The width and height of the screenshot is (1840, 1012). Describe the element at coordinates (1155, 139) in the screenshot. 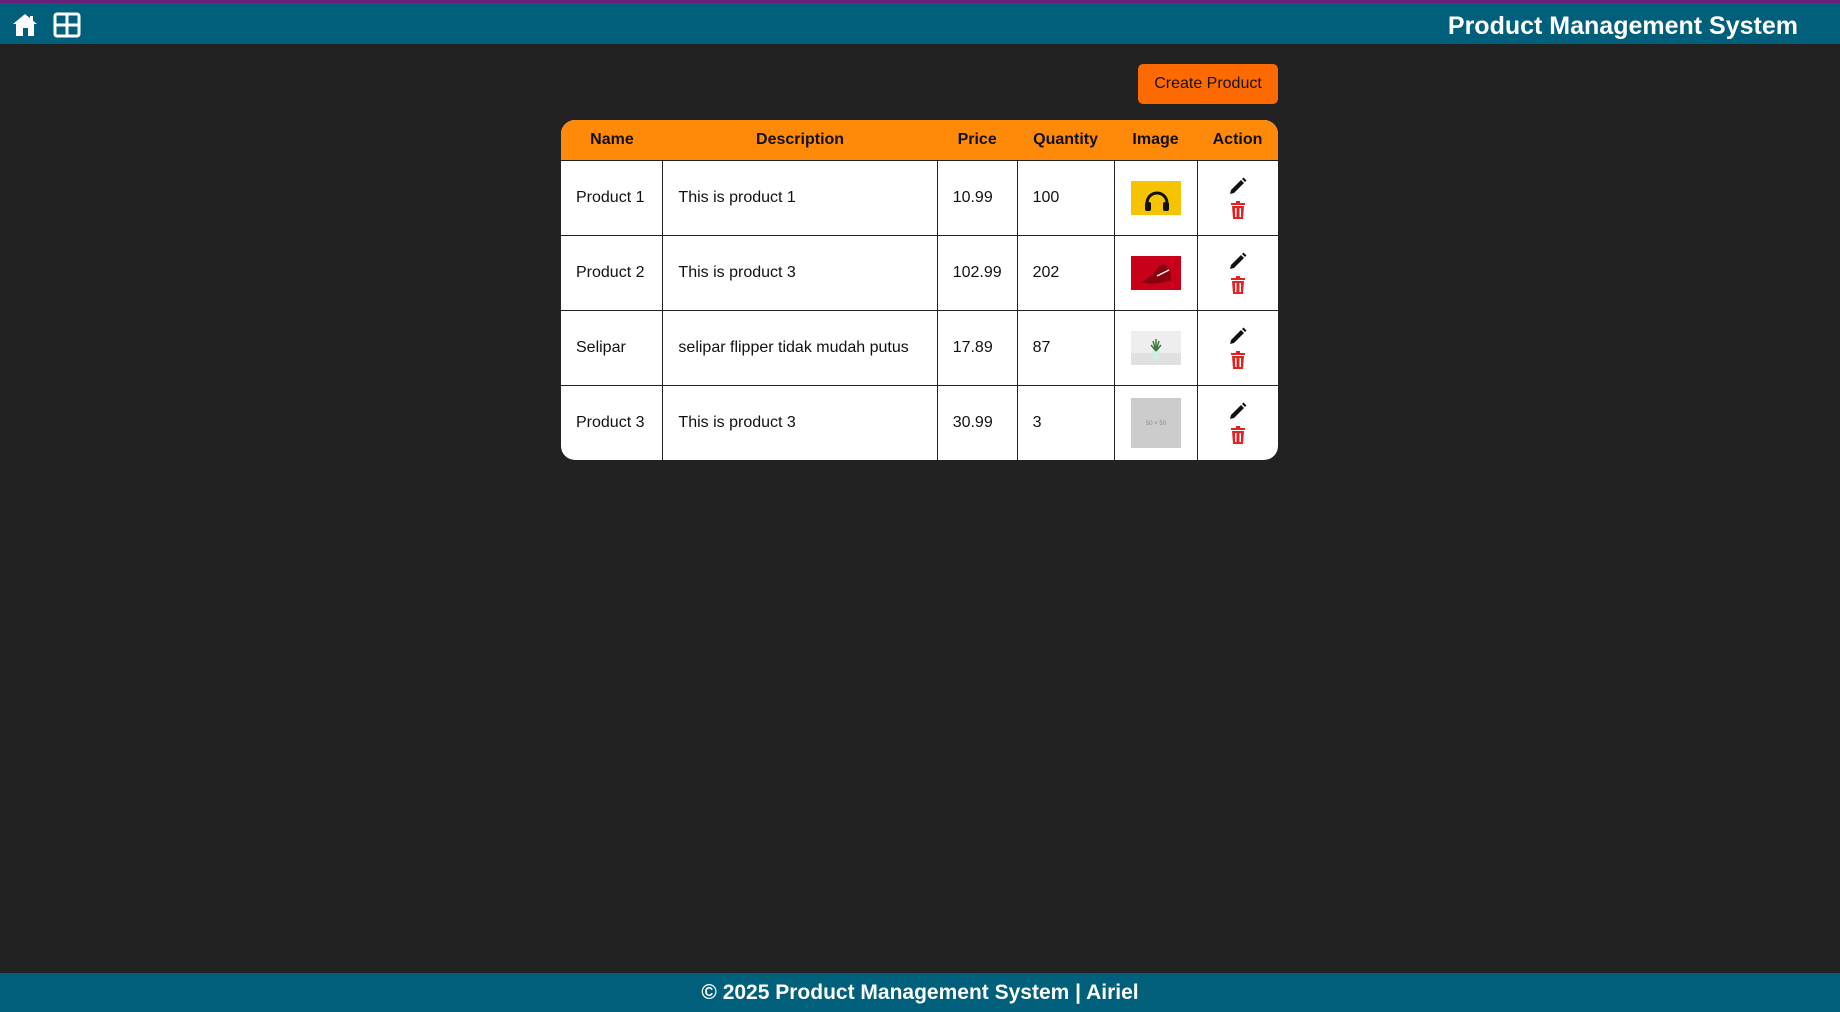

I see `column-header-image: Image` at that location.